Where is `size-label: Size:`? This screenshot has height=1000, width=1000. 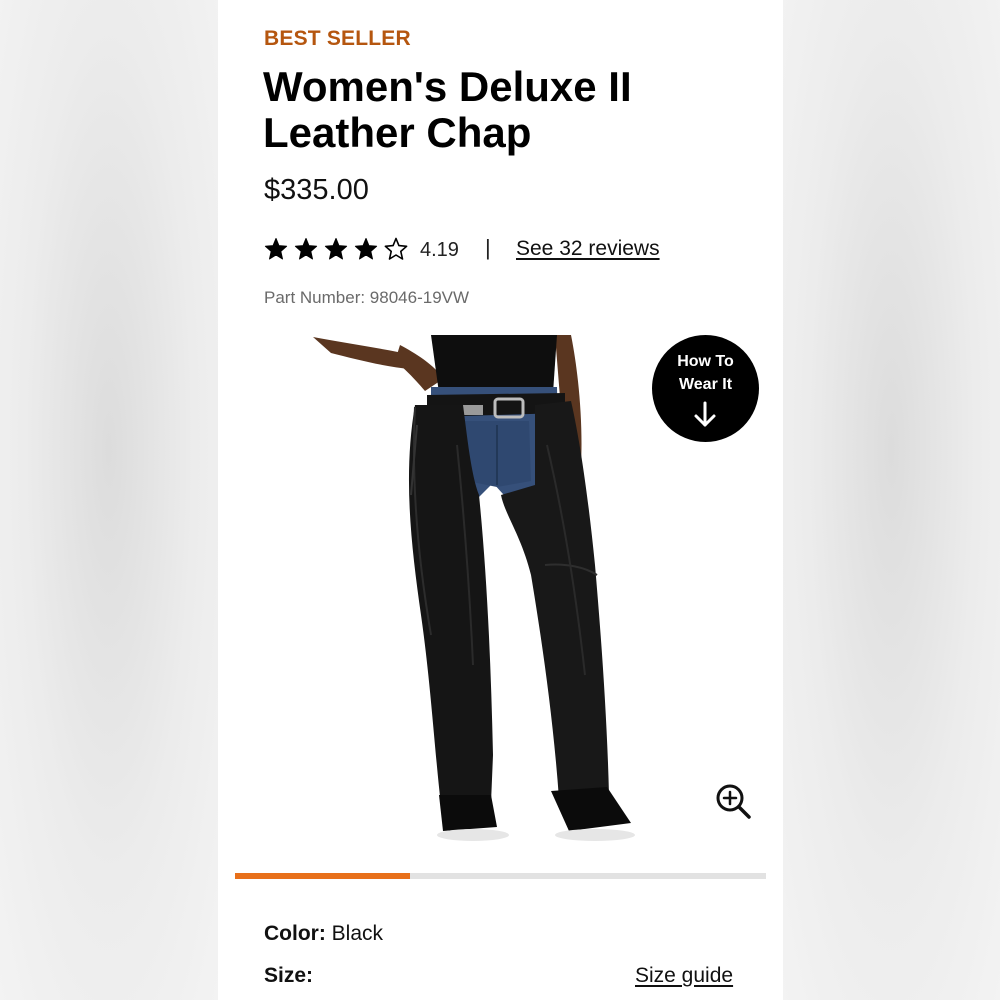
size-label: Size: is located at coordinates (289, 975).